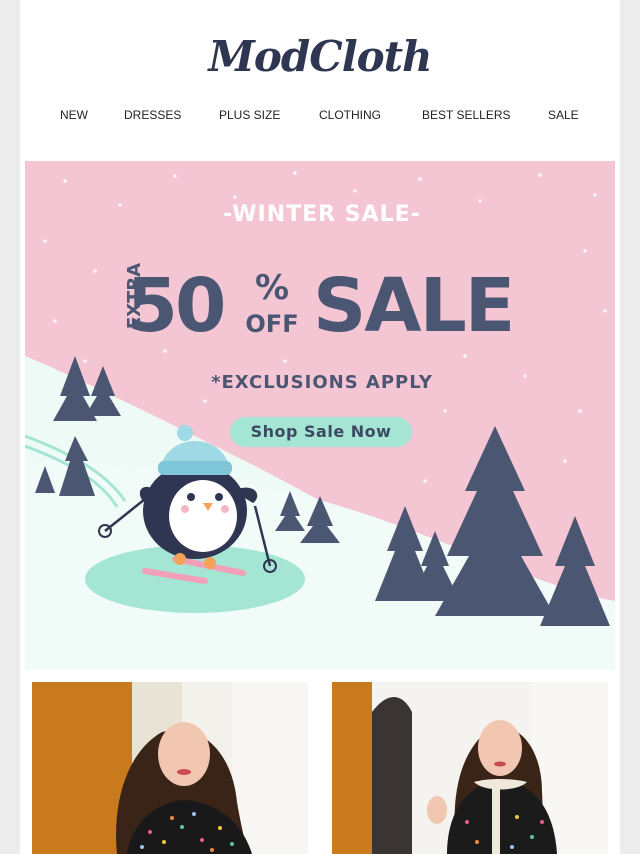 The image size is (640, 854). What do you see at coordinates (466, 115) in the screenshot?
I see `nav-item-best-sellers: BEST SELLERS` at bounding box center [466, 115].